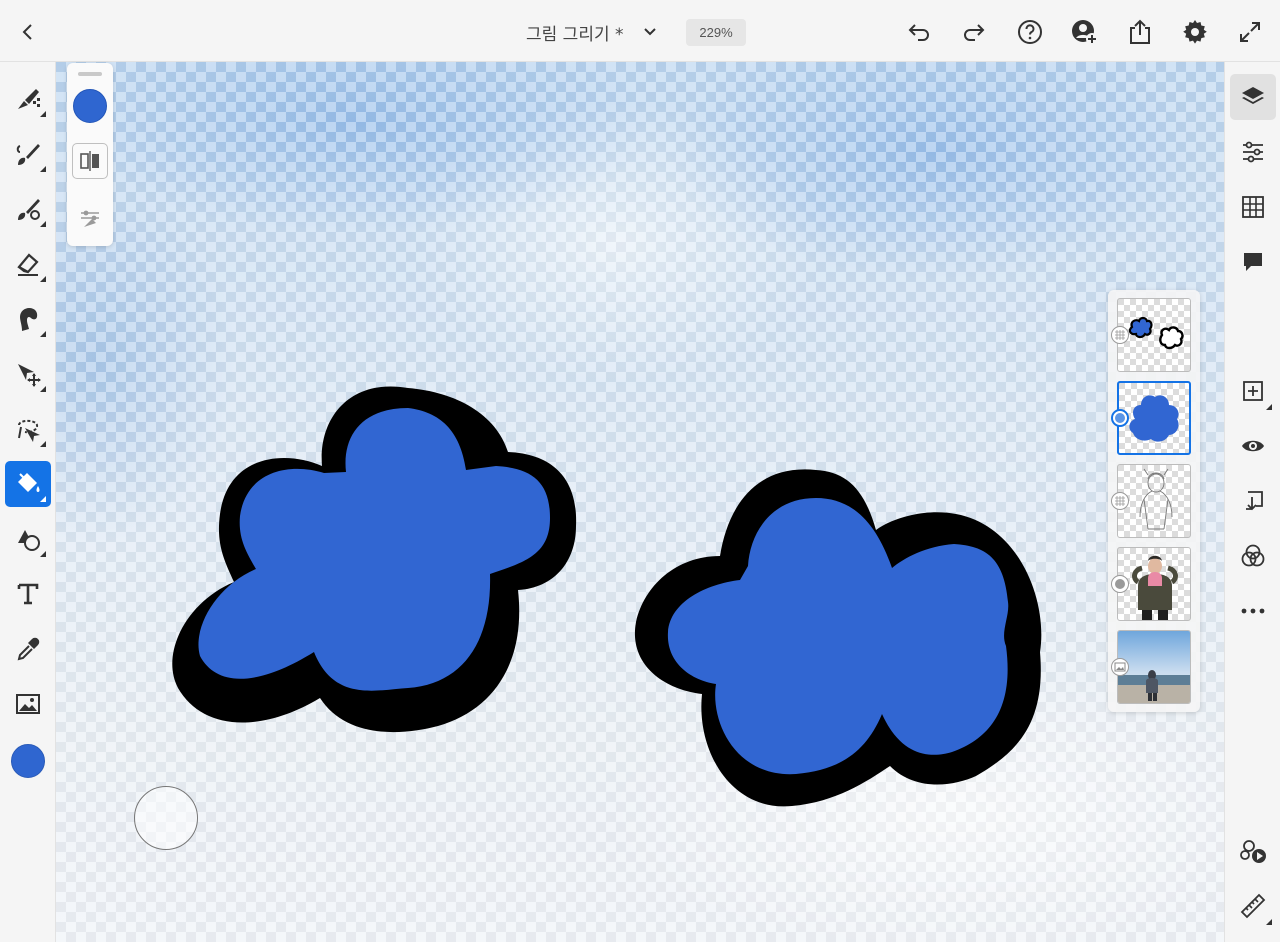  I want to click on layer-selected-indicator, so click(1120, 418).